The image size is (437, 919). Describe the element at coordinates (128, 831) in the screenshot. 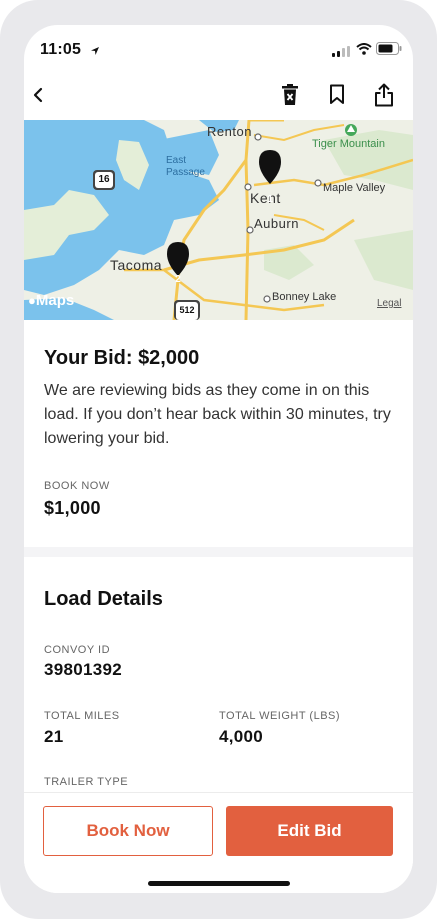

I see `book-now-button: Book Now` at that location.